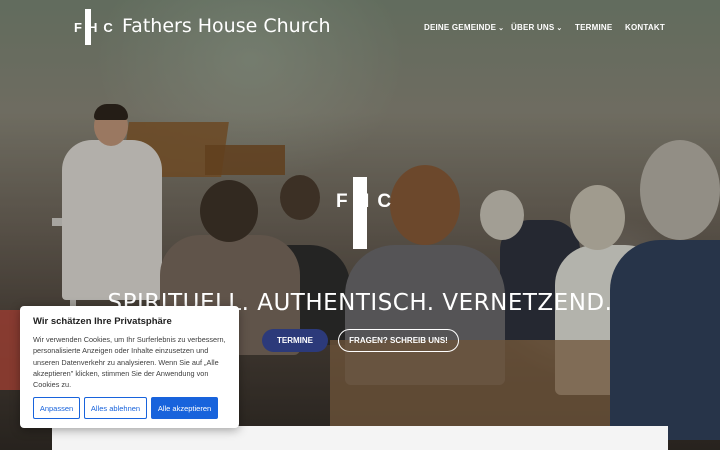  Describe the element at coordinates (184, 408) in the screenshot. I see `accept-all-button: Alle akzeptieren` at that location.